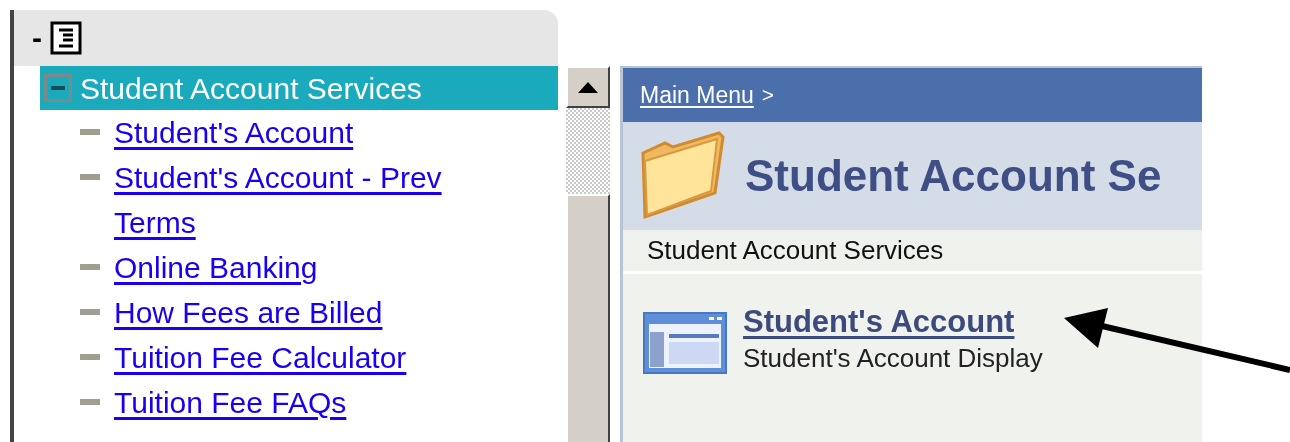 The height and width of the screenshot is (442, 1290). Describe the element at coordinates (58, 88) in the screenshot. I see `collapse-icon` at that location.